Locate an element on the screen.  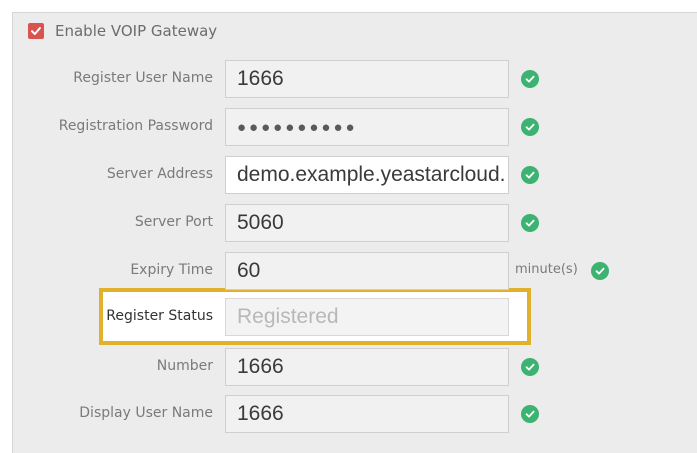
register-status-value: Registered is located at coordinates (367, 317).